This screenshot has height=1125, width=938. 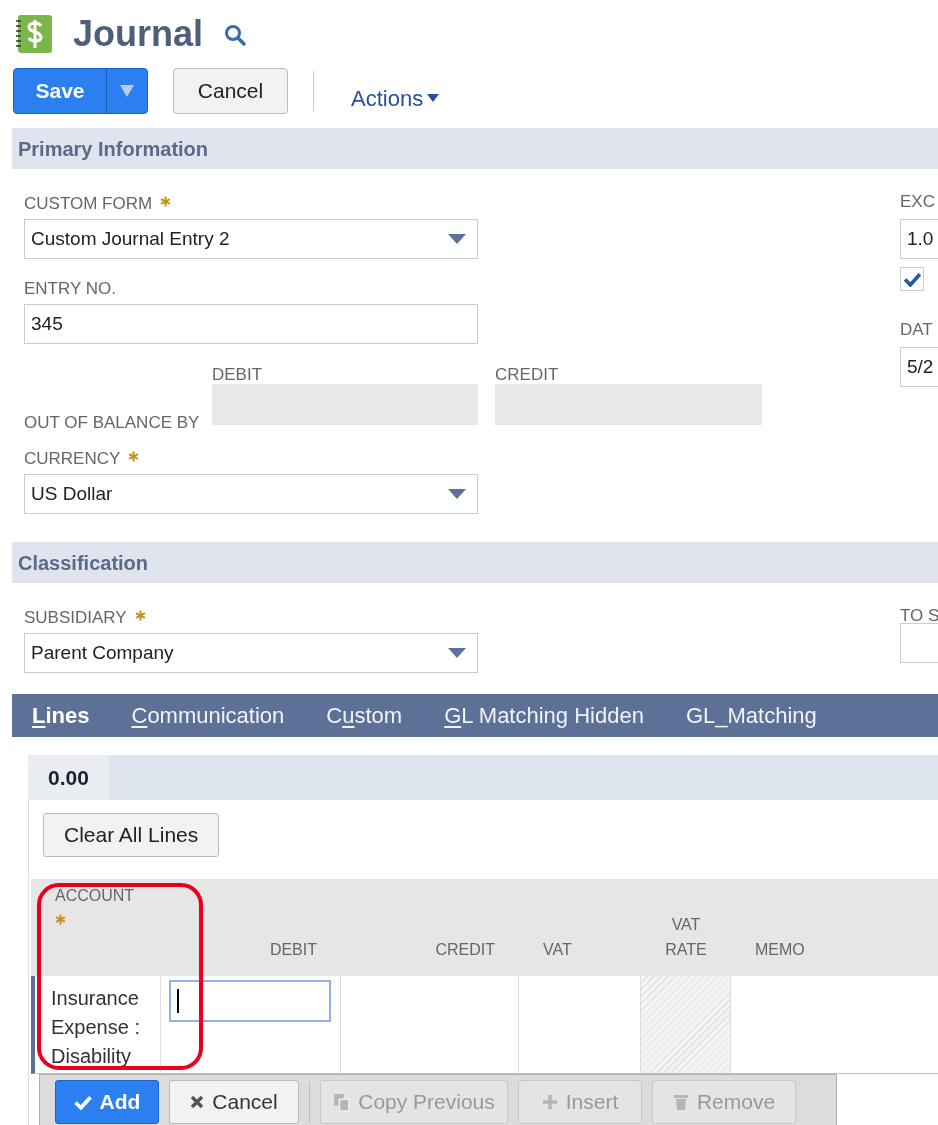 I want to click on input-field, so click(x=250, y=1001).